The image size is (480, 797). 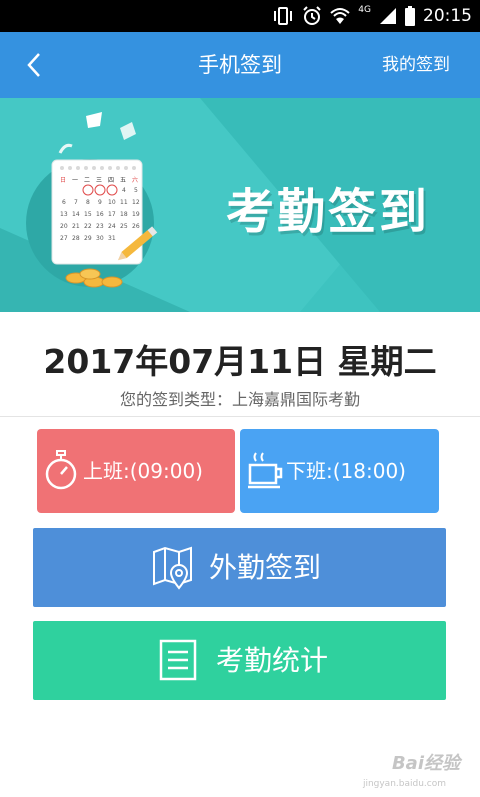 I want to click on attendance-stats-button: 考勤统计, so click(x=239, y=660).